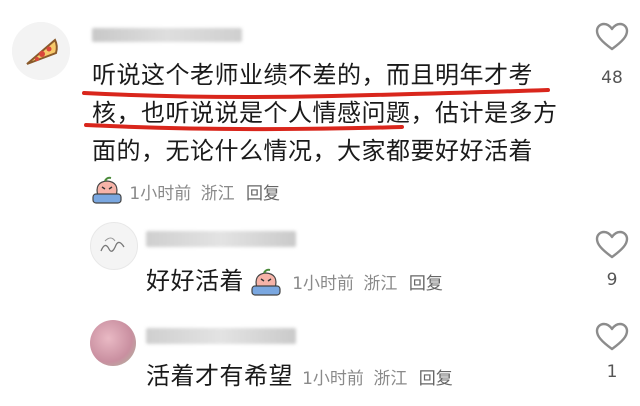 The image size is (640, 406). What do you see at coordinates (612, 55) in the screenshot?
I see `comment-like-button: 48` at bounding box center [612, 55].